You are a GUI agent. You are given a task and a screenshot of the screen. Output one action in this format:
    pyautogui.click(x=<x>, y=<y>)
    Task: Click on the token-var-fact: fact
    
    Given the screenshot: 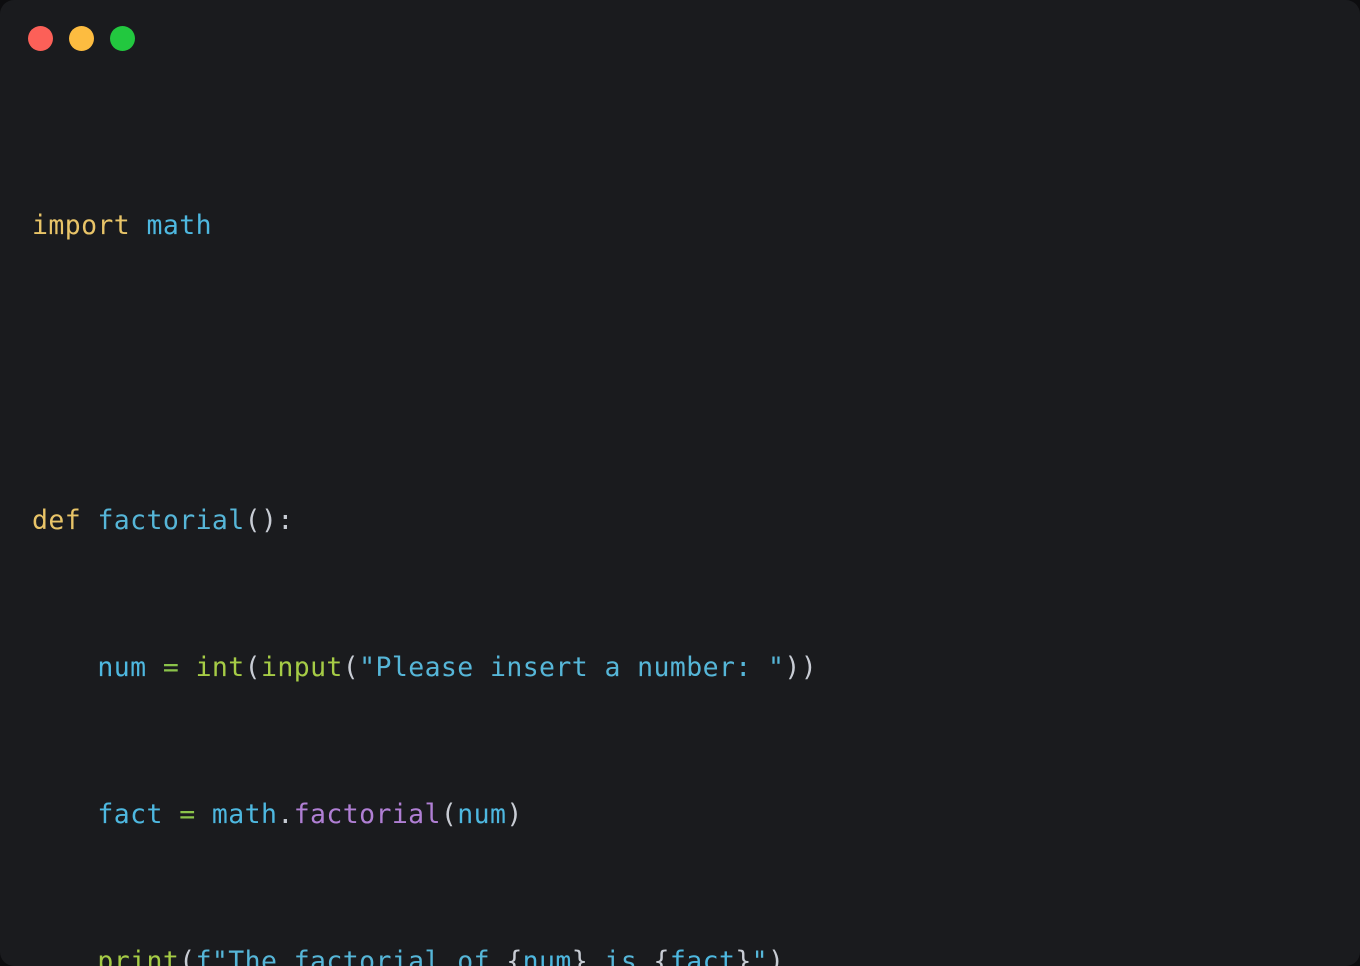 What is the action you would take?
    pyautogui.click(x=130, y=815)
    